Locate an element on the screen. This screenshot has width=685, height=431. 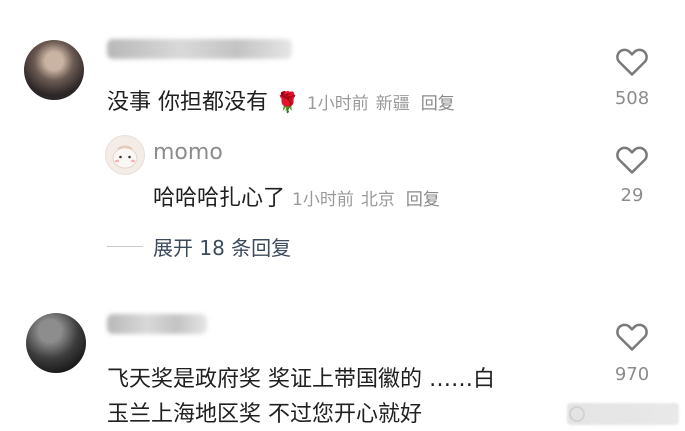
expand-divider is located at coordinates (125, 246).